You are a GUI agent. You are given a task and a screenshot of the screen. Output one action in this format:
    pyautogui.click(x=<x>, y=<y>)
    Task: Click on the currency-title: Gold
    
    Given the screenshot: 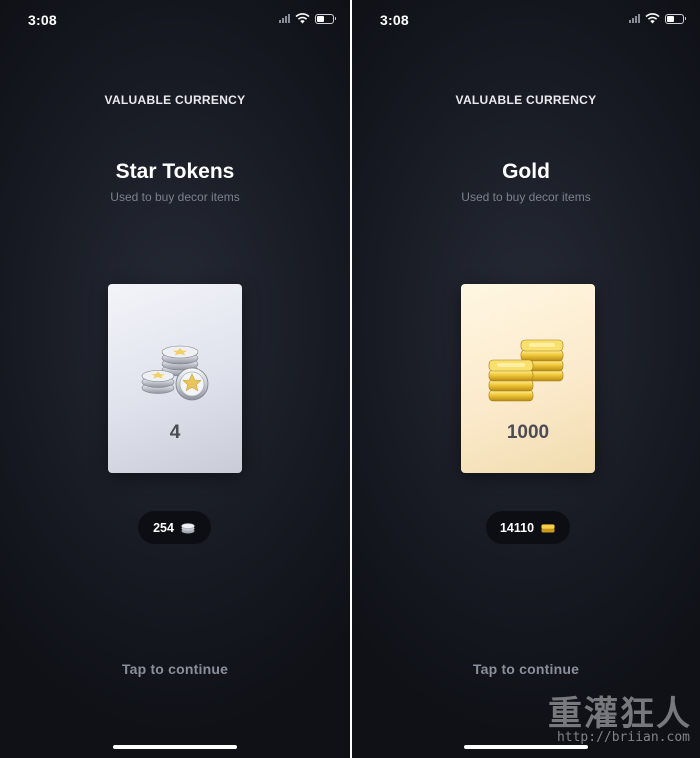 What is the action you would take?
    pyautogui.click(x=526, y=171)
    